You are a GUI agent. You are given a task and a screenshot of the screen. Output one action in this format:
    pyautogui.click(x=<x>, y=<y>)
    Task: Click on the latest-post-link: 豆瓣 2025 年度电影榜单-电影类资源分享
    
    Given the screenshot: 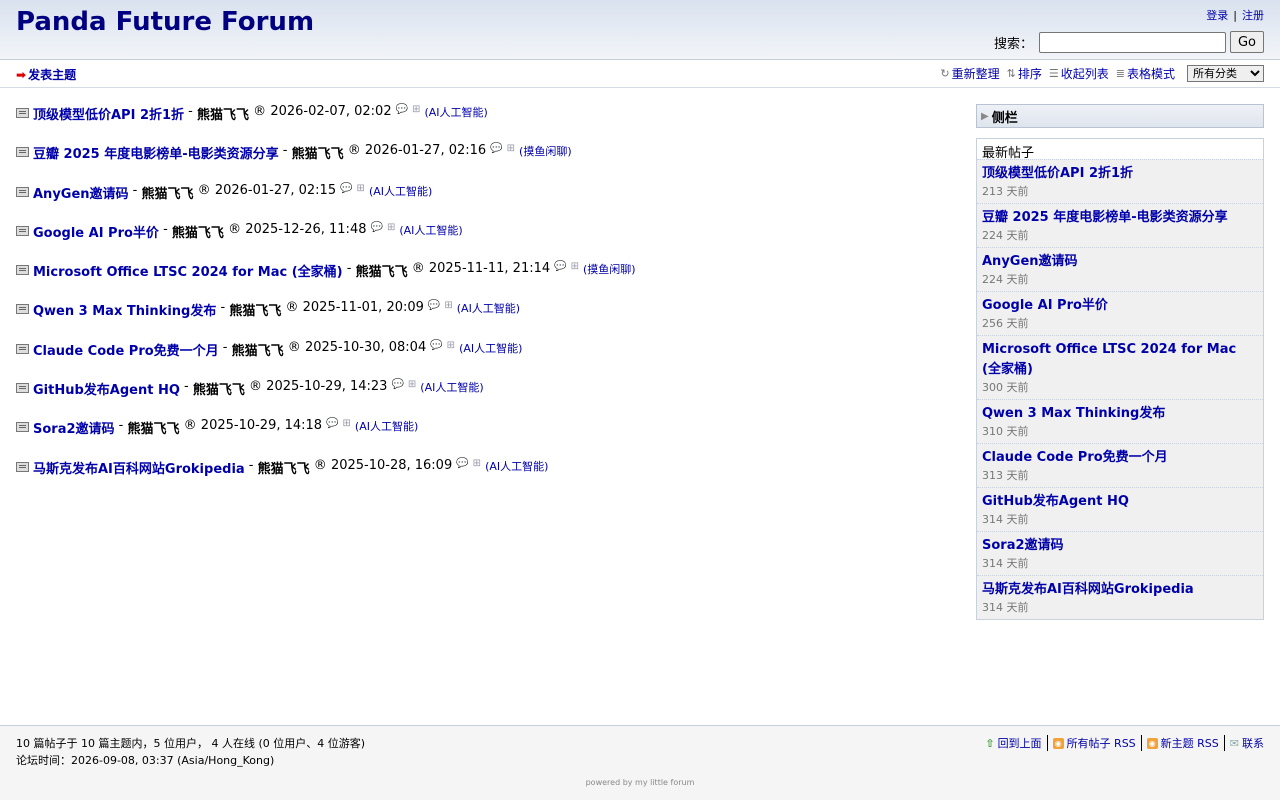 What is the action you would take?
    pyautogui.click(x=1120, y=218)
    